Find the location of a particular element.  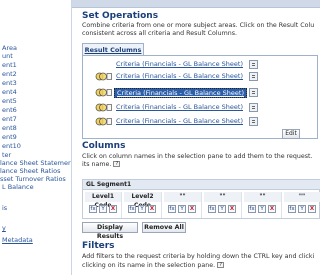

top-bar is located at coordinates (196, 4).